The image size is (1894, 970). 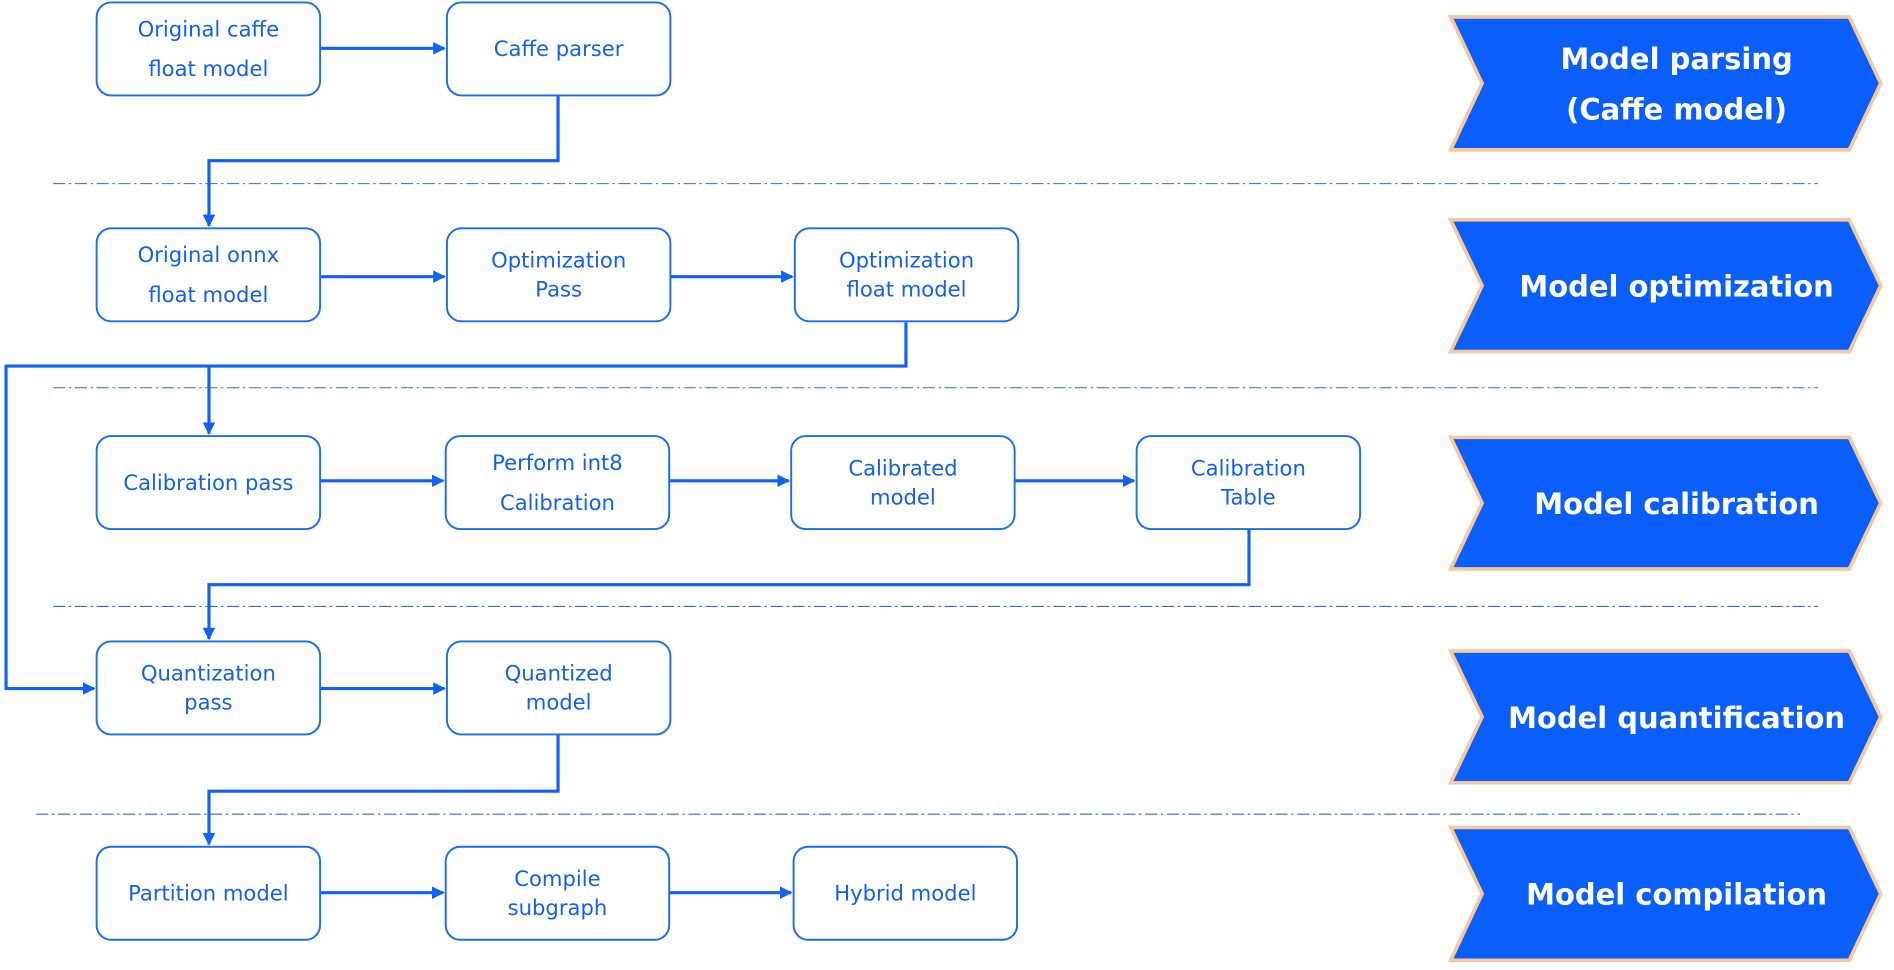 I want to click on node-label: Quantized, so click(x=559, y=673).